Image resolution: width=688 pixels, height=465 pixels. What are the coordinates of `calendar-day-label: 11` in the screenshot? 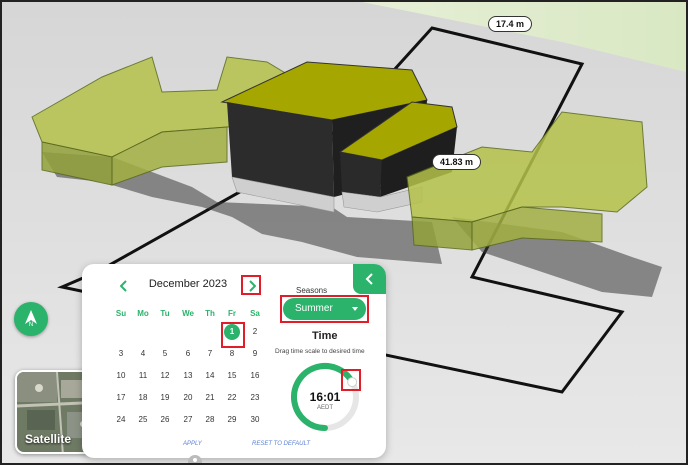 It's located at (143, 375).